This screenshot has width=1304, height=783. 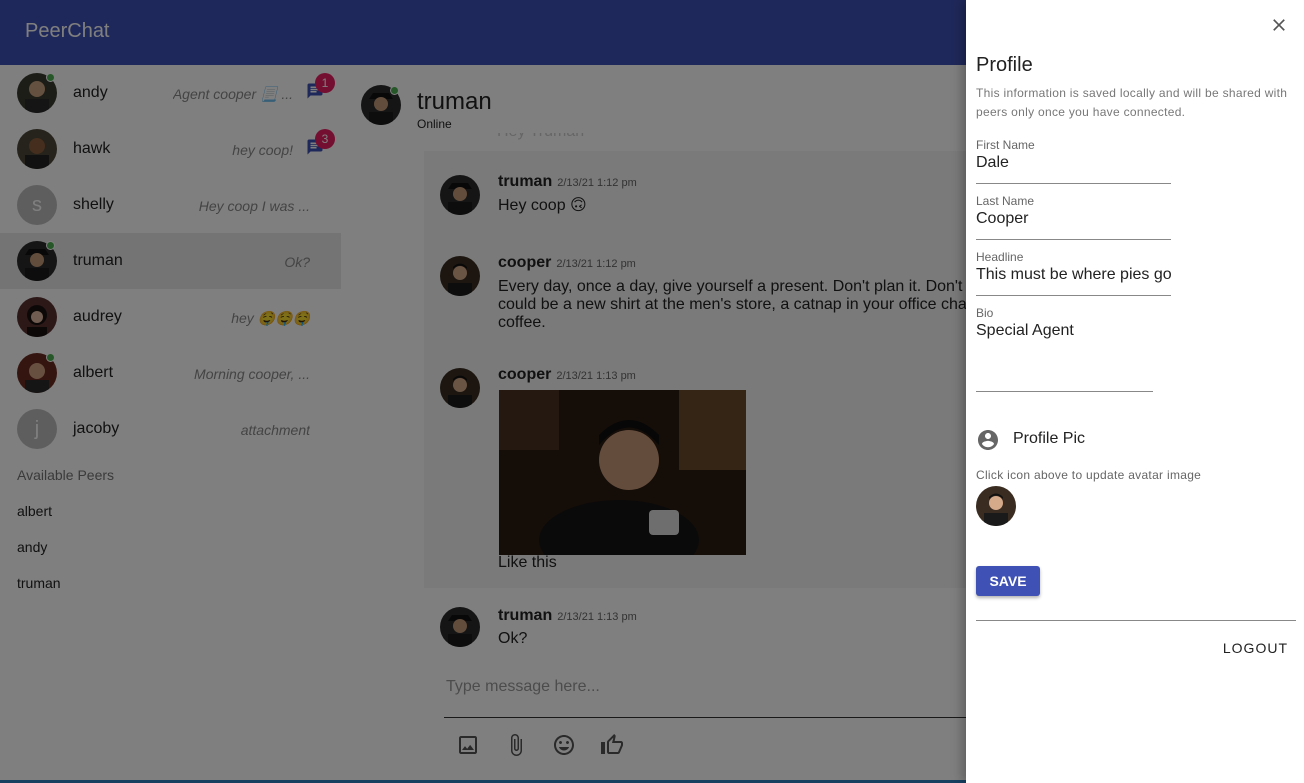 What do you see at coordinates (1136, 620) in the screenshot?
I see `divider` at bounding box center [1136, 620].